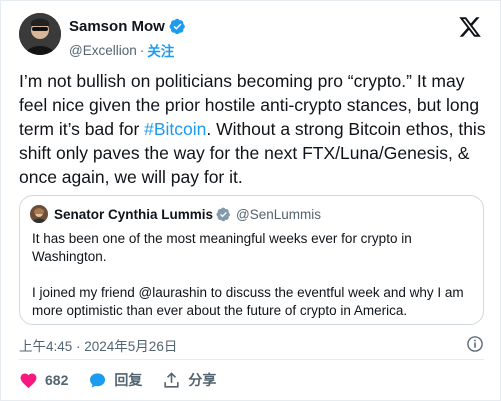 The height and width of the screenshot is (401, 501). Describe the element at coordinates (223, 214) in the screenshot. I see `quoted-verified-badge-icon` at that location.